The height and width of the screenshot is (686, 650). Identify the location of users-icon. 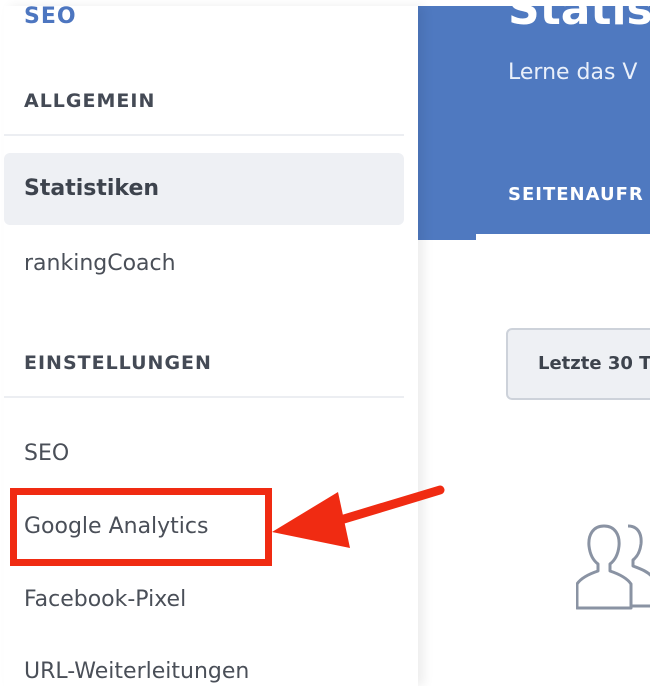
(612, 566).